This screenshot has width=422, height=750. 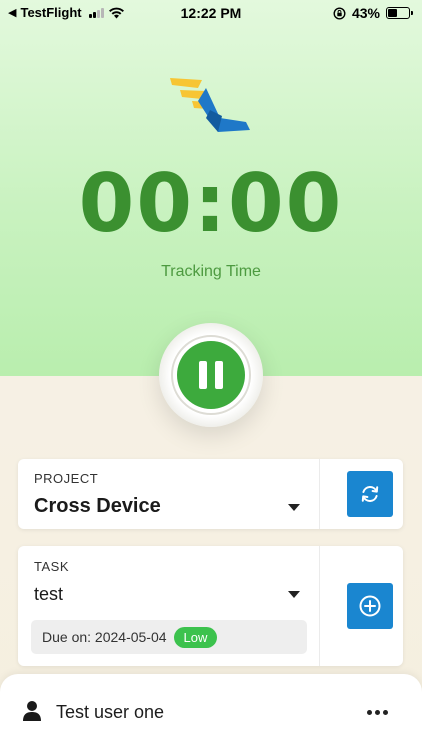 I want to click on task-label: TASK, so click(x=51, y=566).